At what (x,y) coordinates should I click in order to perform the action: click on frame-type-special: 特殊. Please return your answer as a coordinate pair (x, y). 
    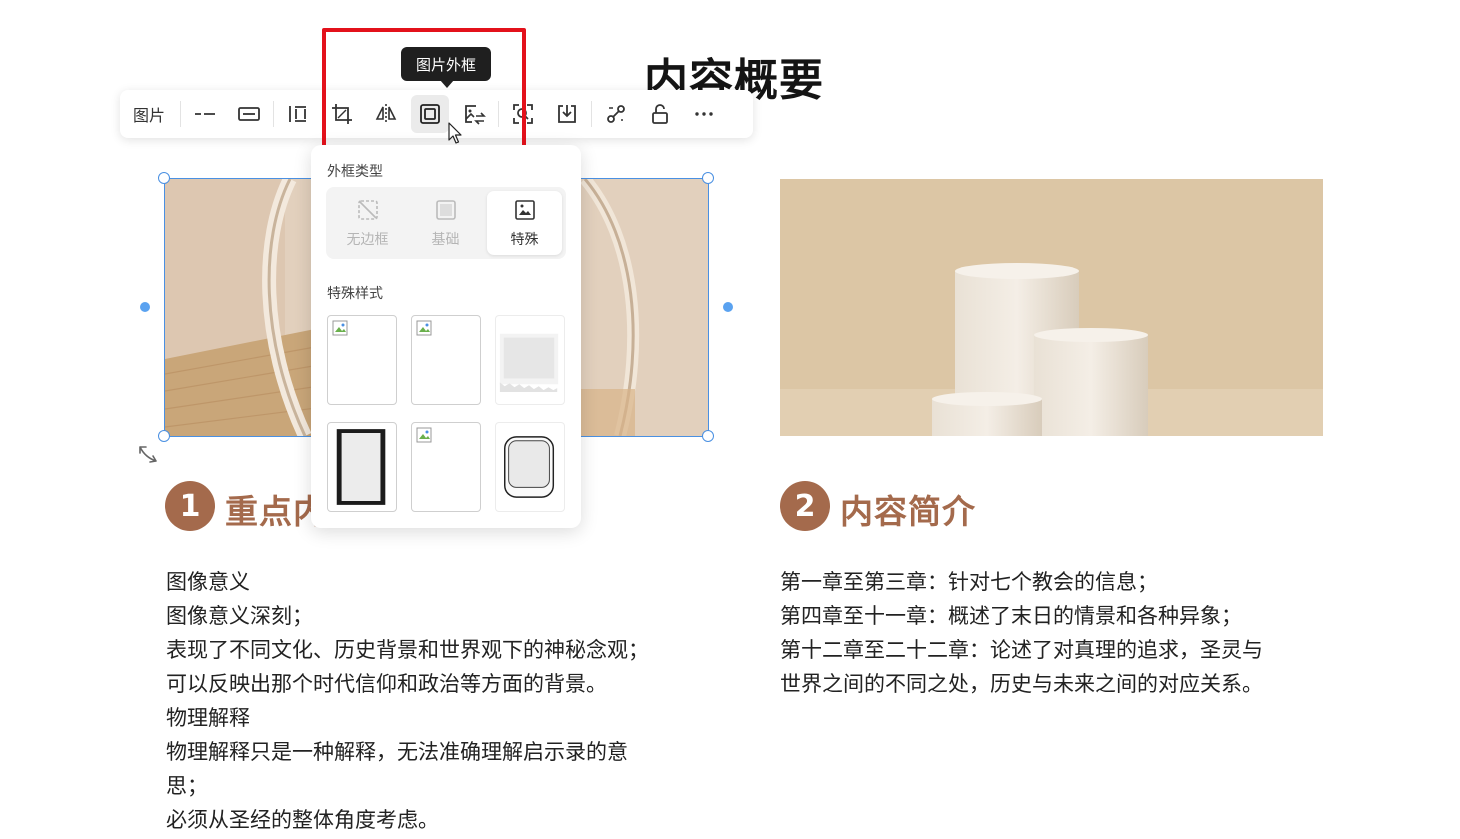
    Looking at the image, I should click on (524, 223).